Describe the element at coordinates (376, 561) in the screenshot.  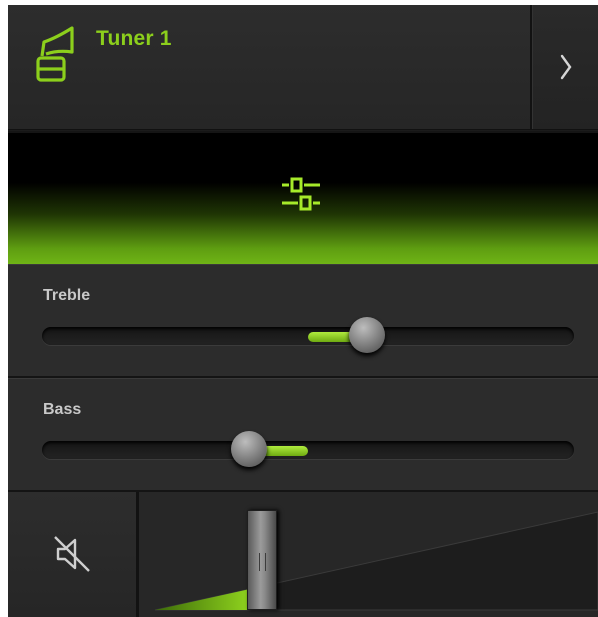
I see `volume-ramp` at that location.